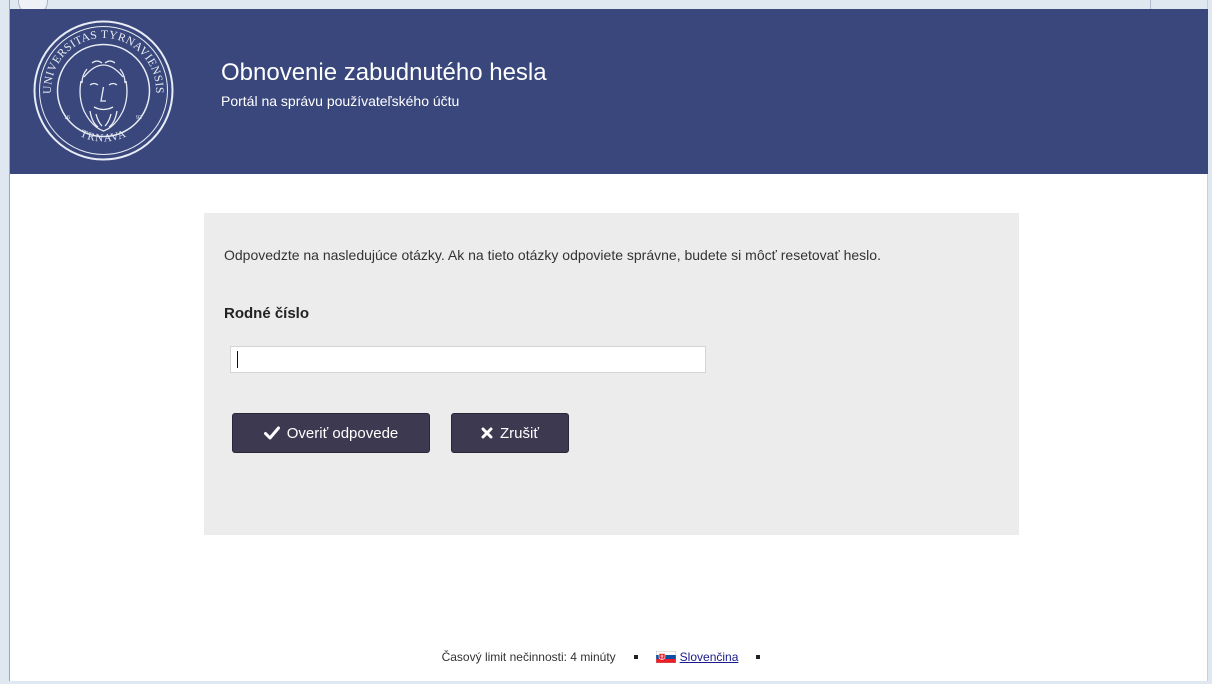 This screenshot has width=1212, height=684. What do you see at coordinates (267, 313) in the screenshot?
I see `birth-number-label: Rodné číslo` at bounding box center [267, 313].